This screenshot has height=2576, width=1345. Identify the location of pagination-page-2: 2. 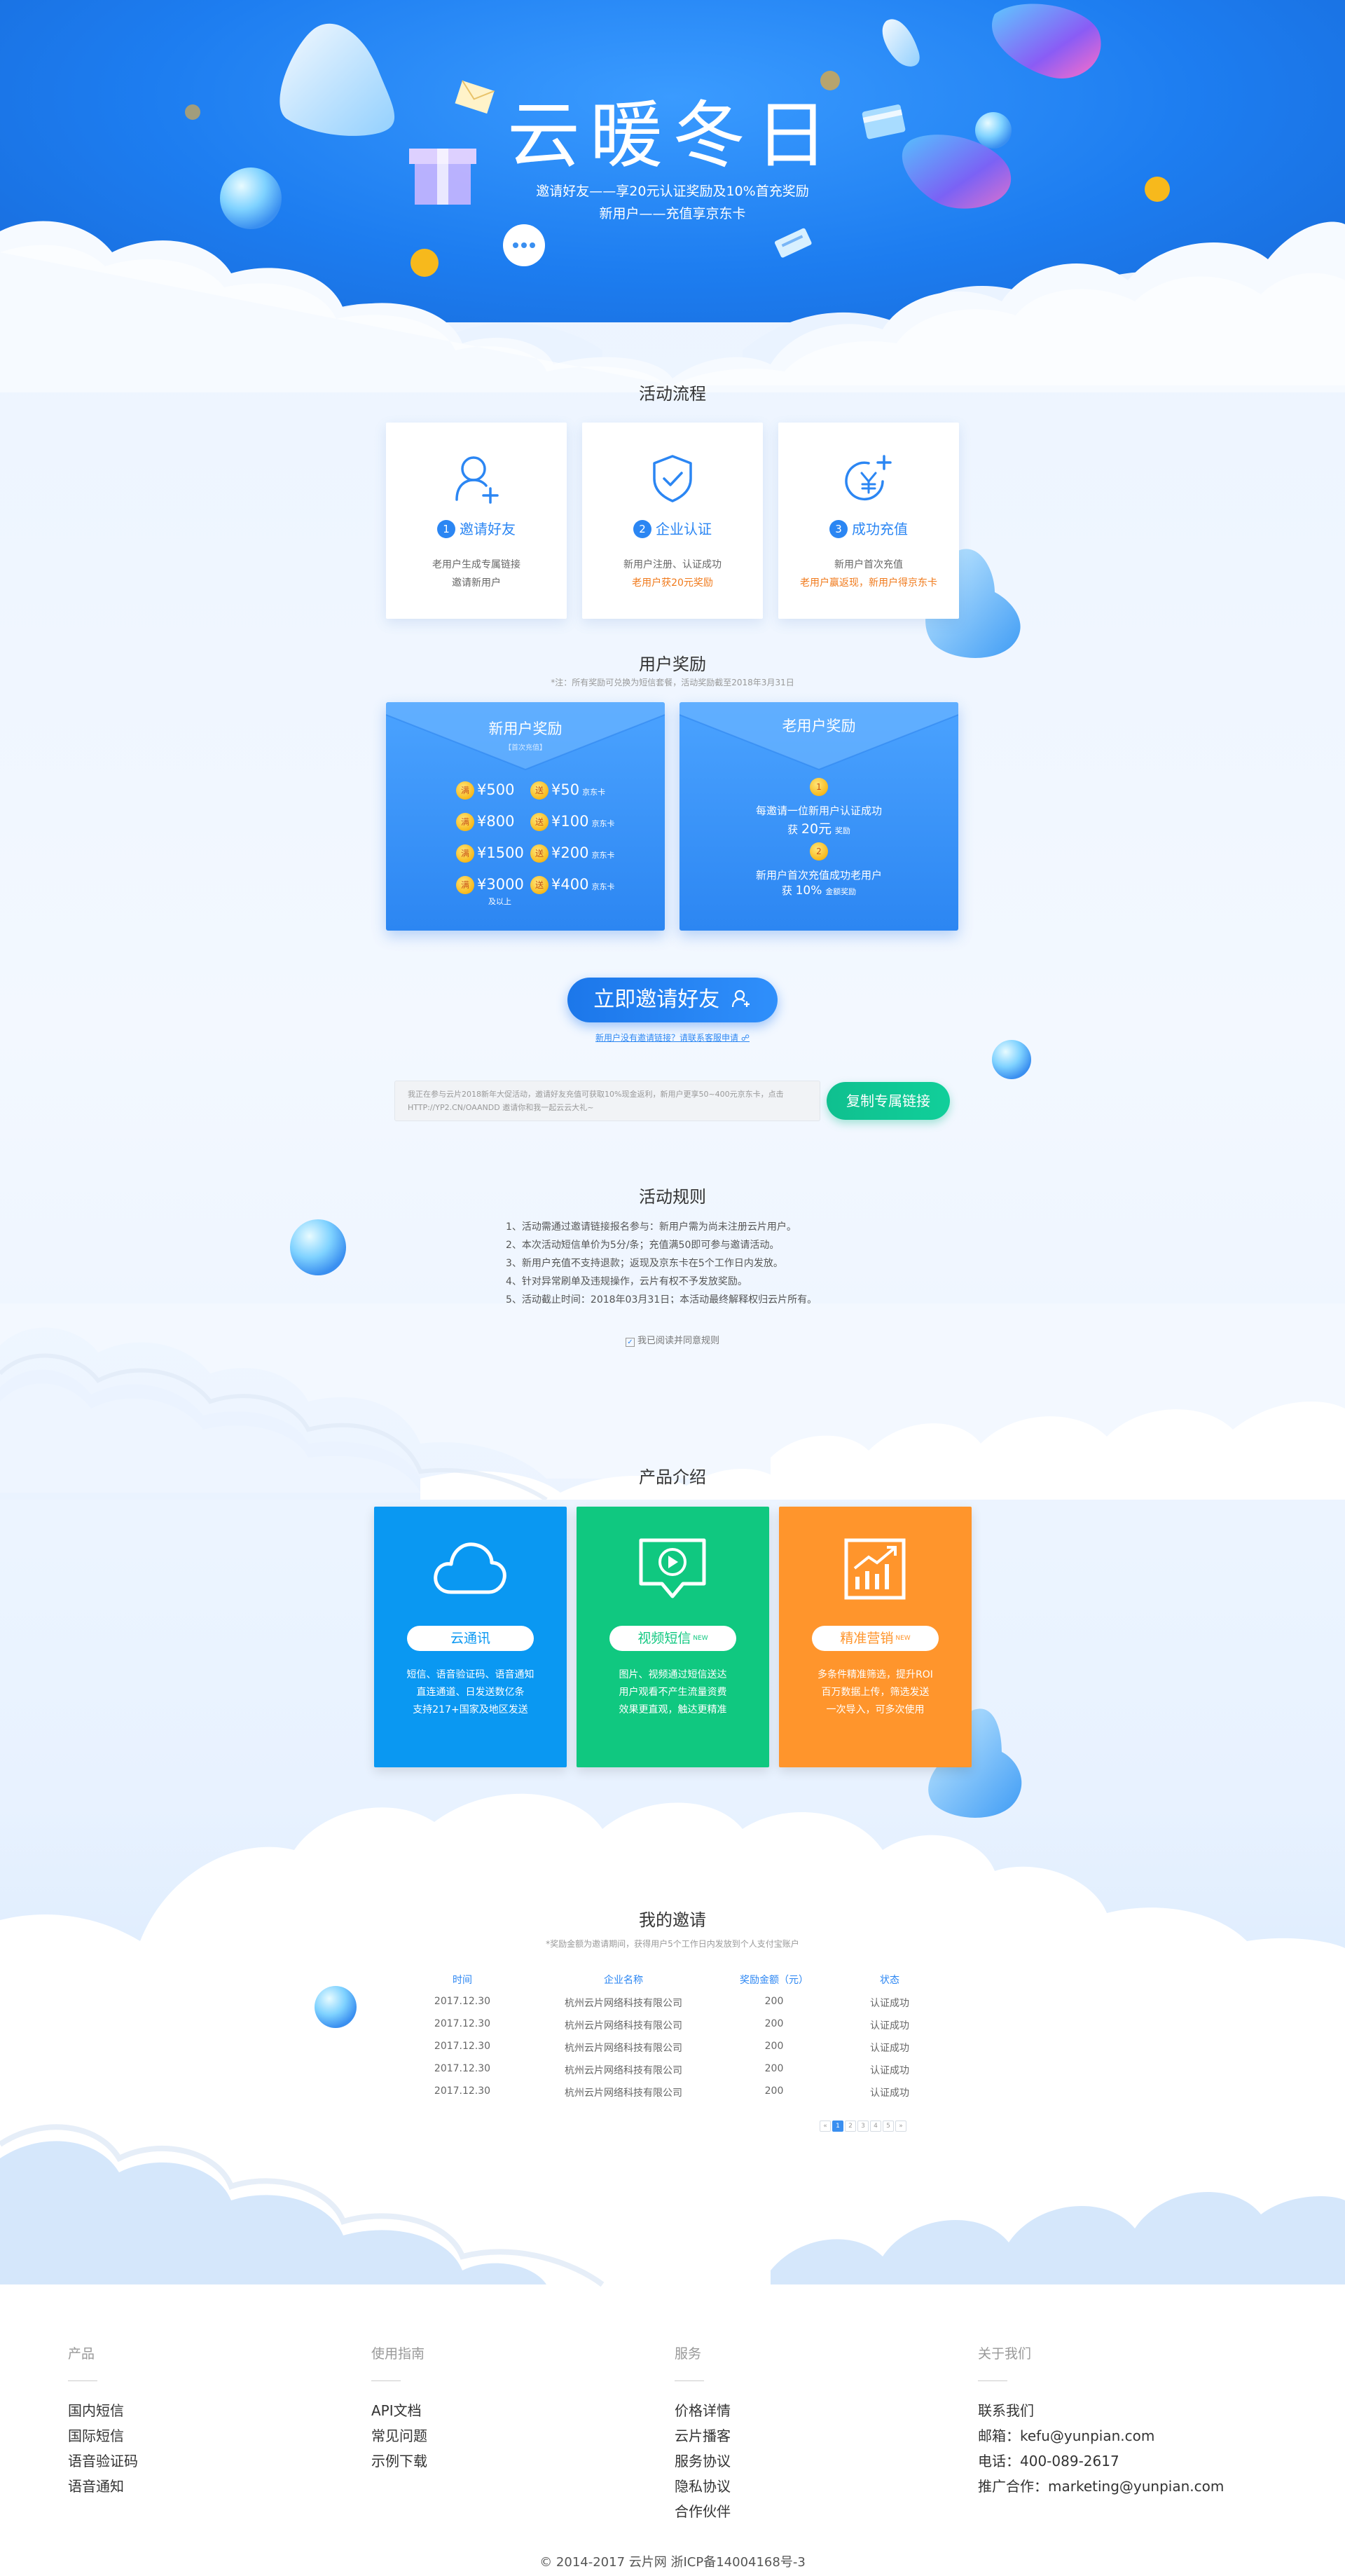
(851, 2126).